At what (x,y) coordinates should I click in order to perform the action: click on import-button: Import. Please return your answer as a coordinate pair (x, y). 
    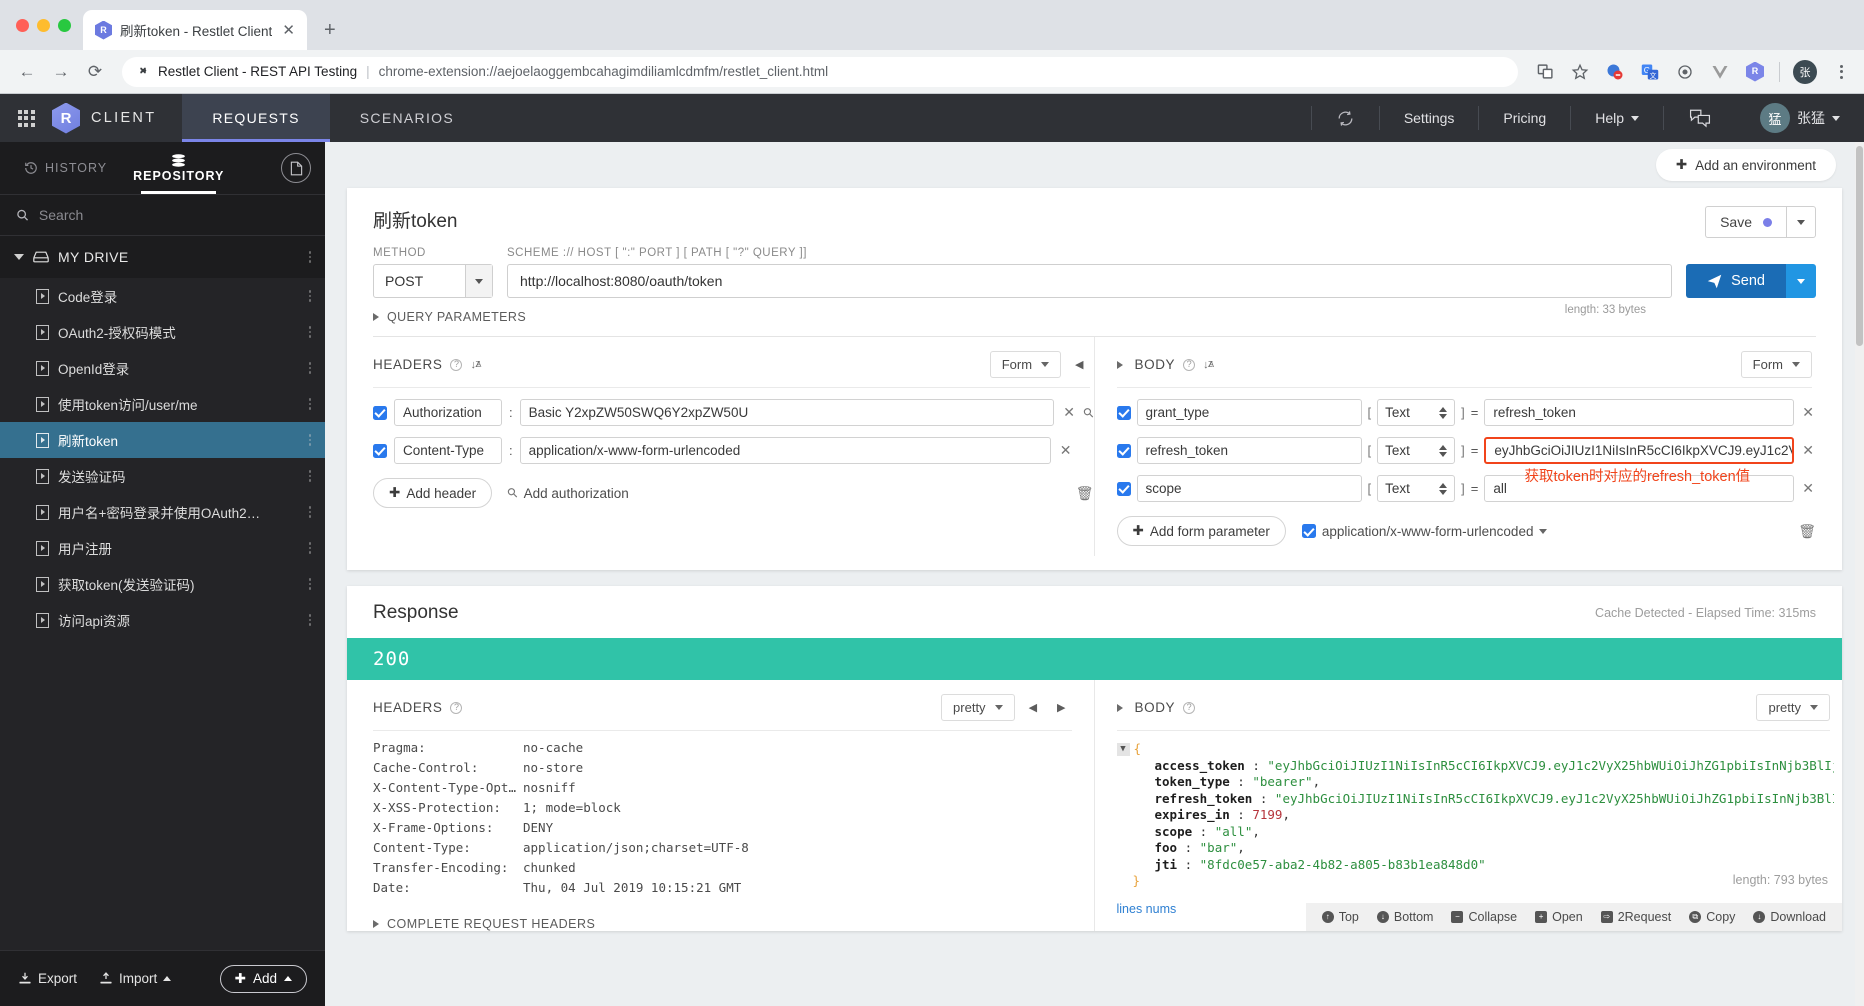
    Looking at the image, I should click on (135, 978).